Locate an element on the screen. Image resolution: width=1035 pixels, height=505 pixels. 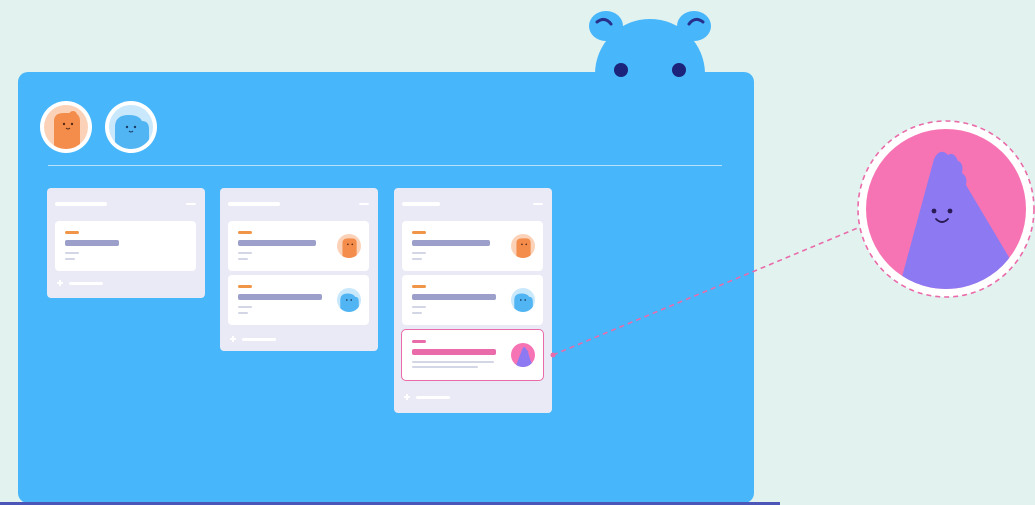
member-avatar-orange is located at coordinates (66, 127).